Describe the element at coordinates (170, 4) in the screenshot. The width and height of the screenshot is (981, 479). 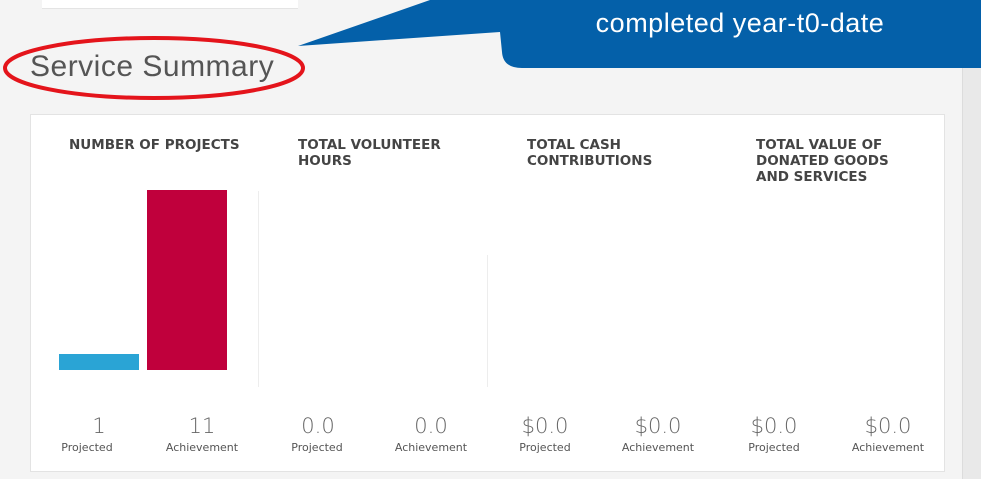
I see `top-panel-edge` at that location.